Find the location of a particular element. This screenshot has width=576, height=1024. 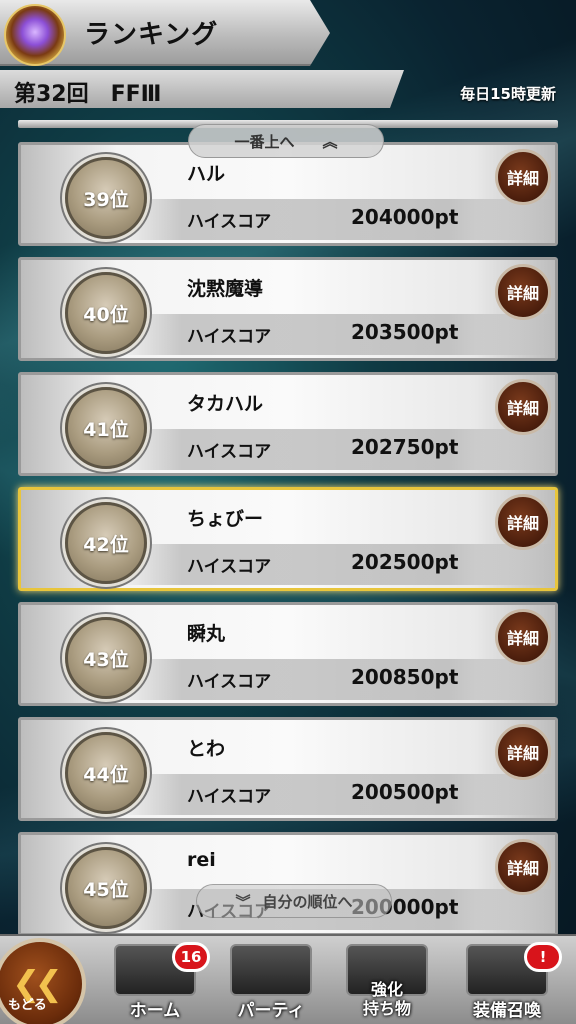

rank-text: 42位 is located at coordinates (106, 544).